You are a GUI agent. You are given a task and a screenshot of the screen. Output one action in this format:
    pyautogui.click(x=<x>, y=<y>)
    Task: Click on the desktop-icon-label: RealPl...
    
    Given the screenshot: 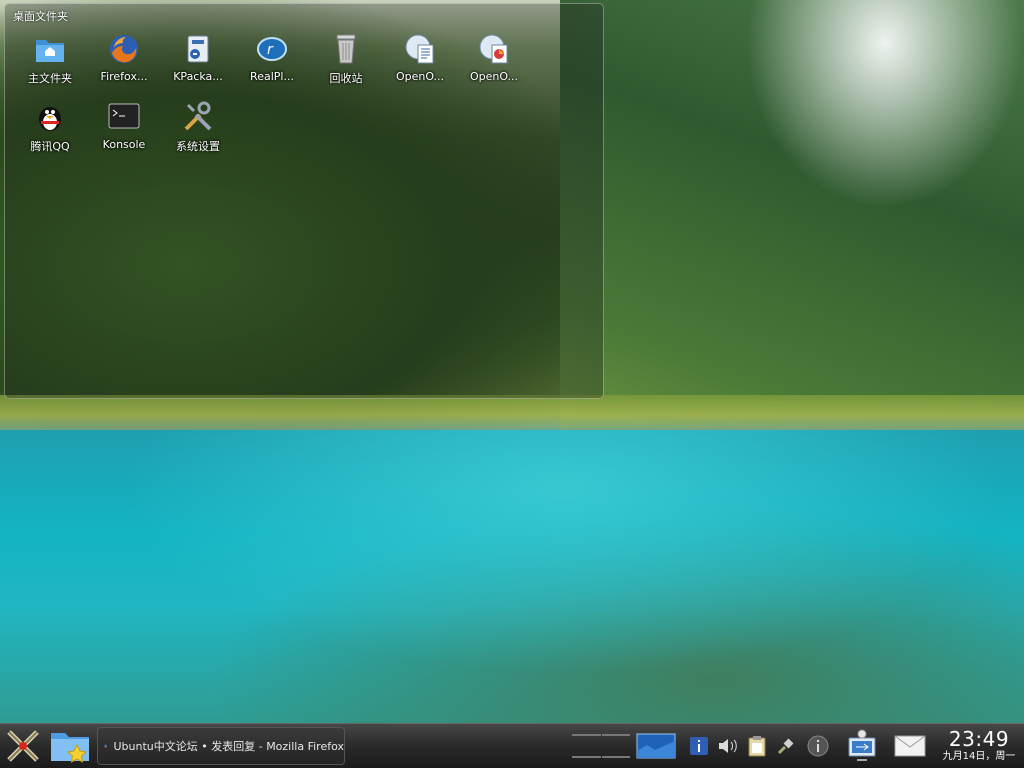 What is the action you would take?
    pyautogui.click(x=272, y=76)
    